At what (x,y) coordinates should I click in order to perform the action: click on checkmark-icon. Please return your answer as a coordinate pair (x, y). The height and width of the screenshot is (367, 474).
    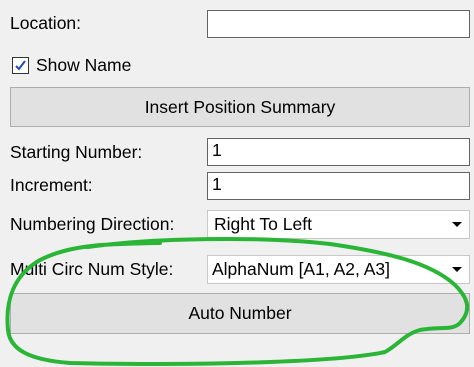
    Looking at the image, I should click on (20, 65).